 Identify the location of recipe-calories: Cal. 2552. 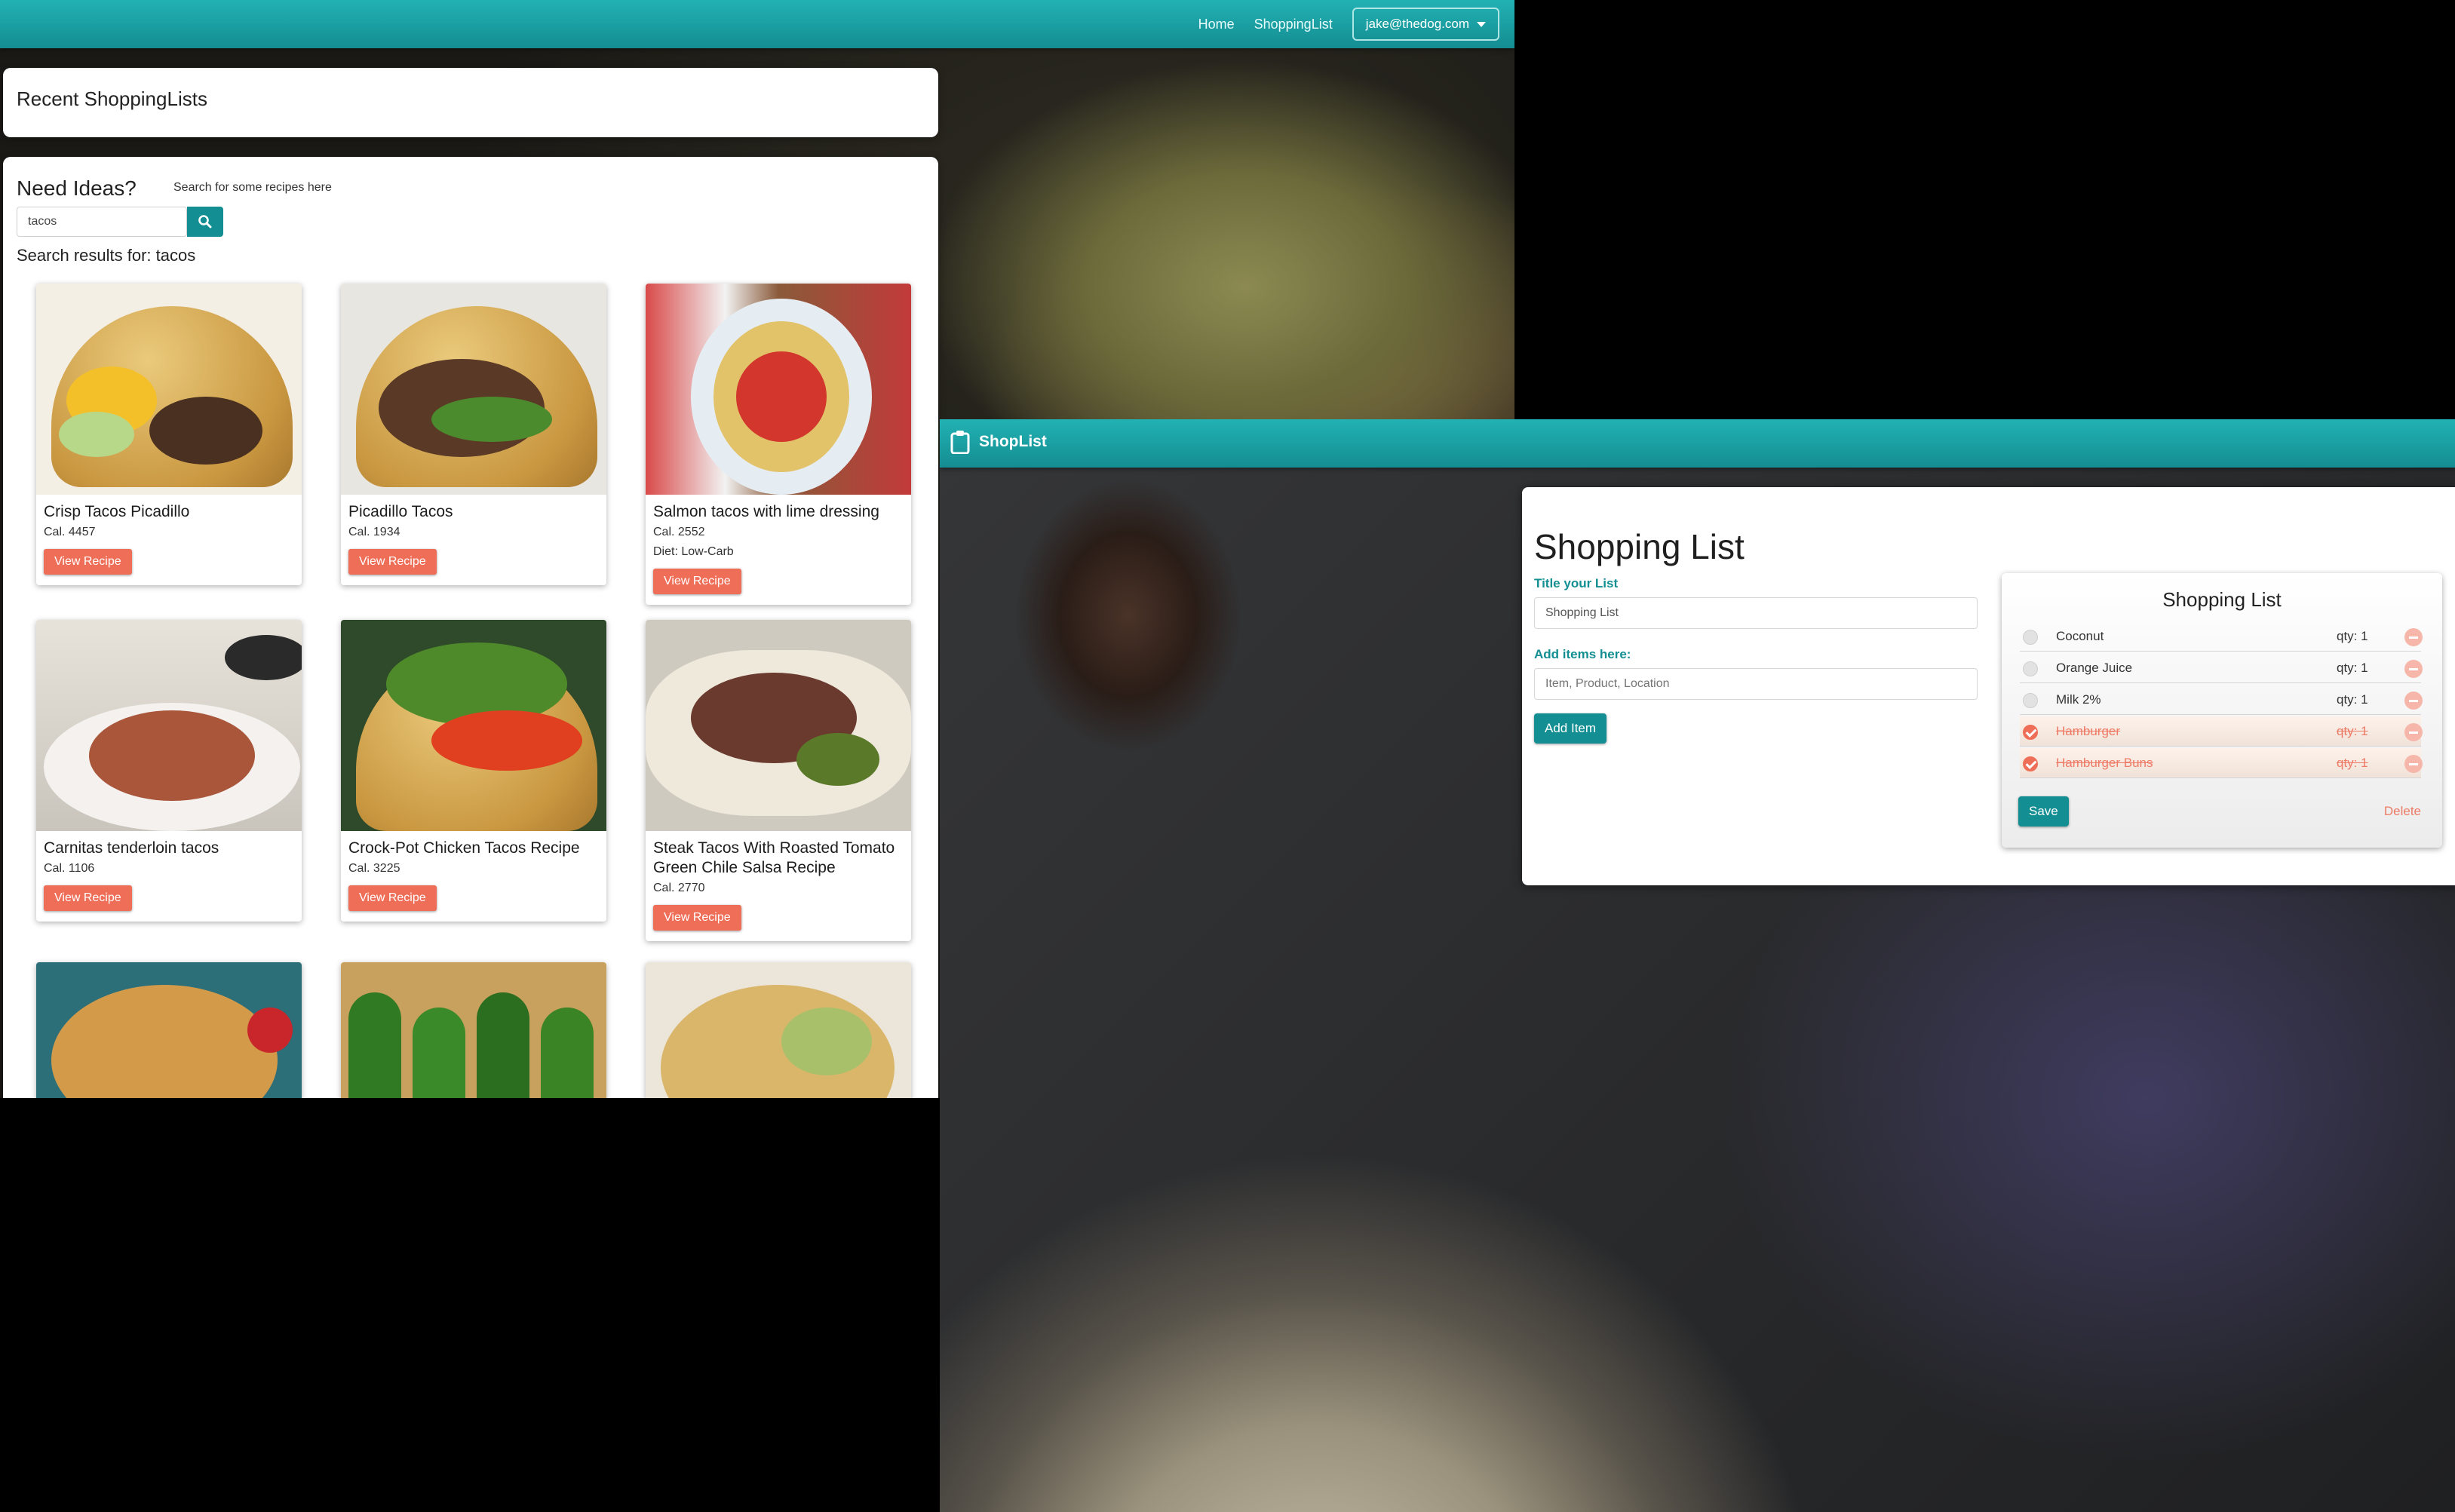
(679, 532).